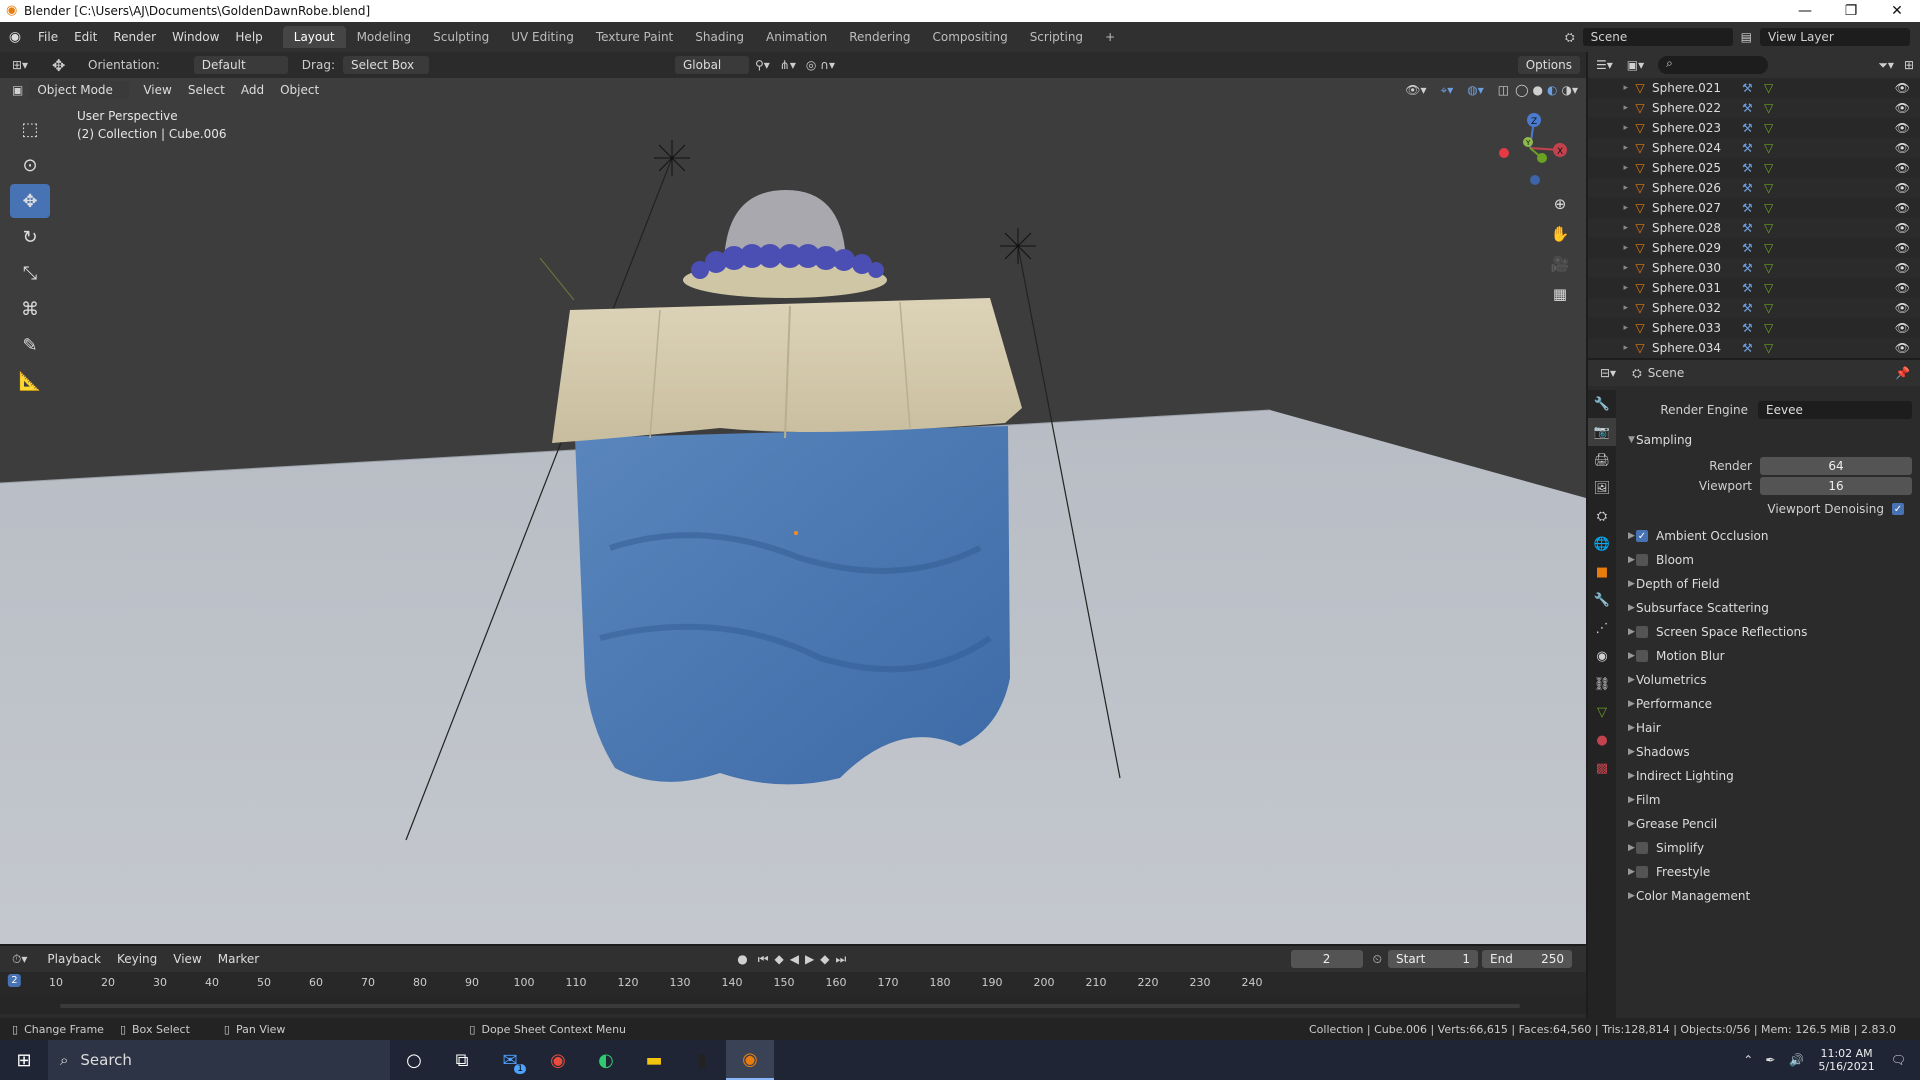 The height and width of the screenshot is (1080, 1920). What do you see at coordinates (1560, 294) in the screenshot?
I see `perspective-grid-icon: ▦` at bounding box center [1560, 294].